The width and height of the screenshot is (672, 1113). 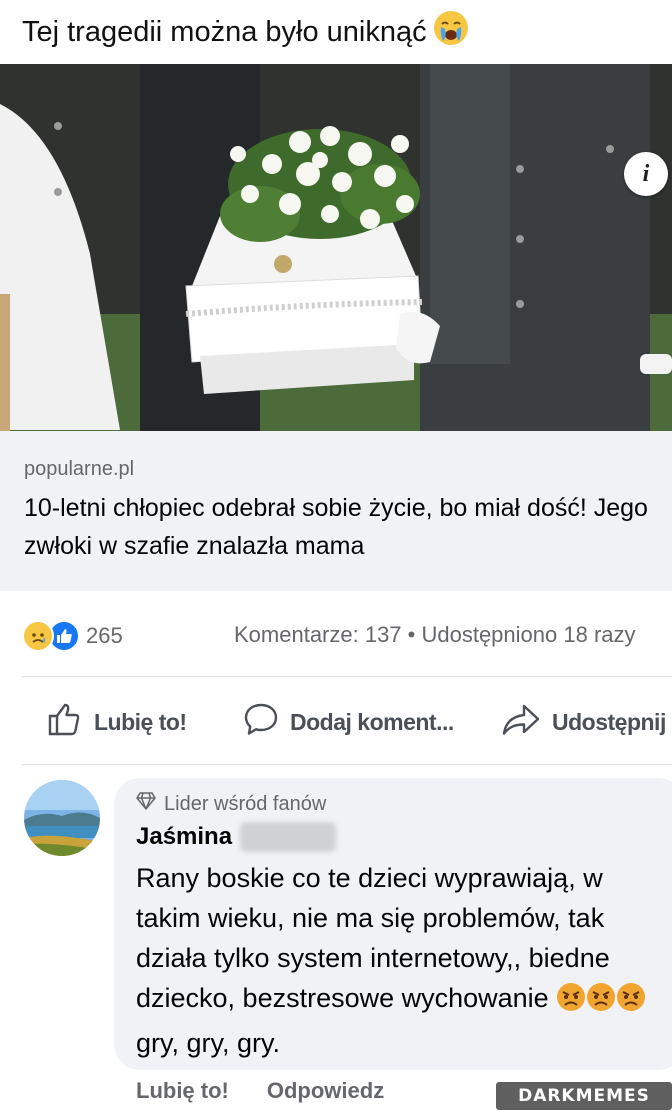 What do you see at coordinates (208, 1043) in the screenshot?
I see `comment-body-end: gry, gry, gry.` at bounding box center [208, 1043].